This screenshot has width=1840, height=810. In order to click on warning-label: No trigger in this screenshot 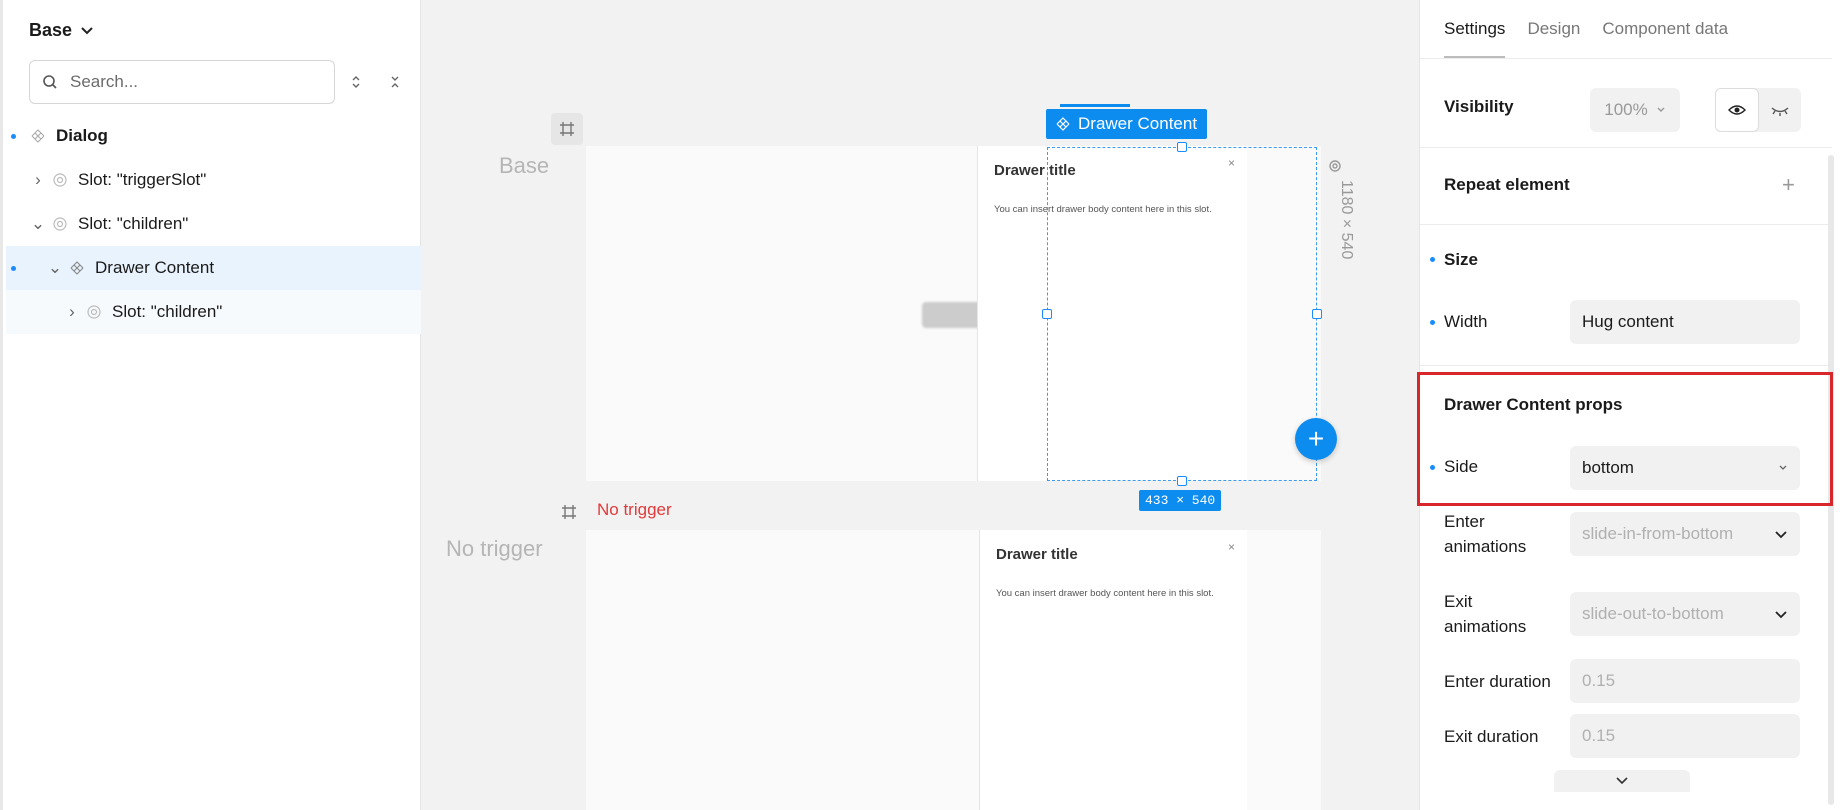, I will do `click(634, 509)`.